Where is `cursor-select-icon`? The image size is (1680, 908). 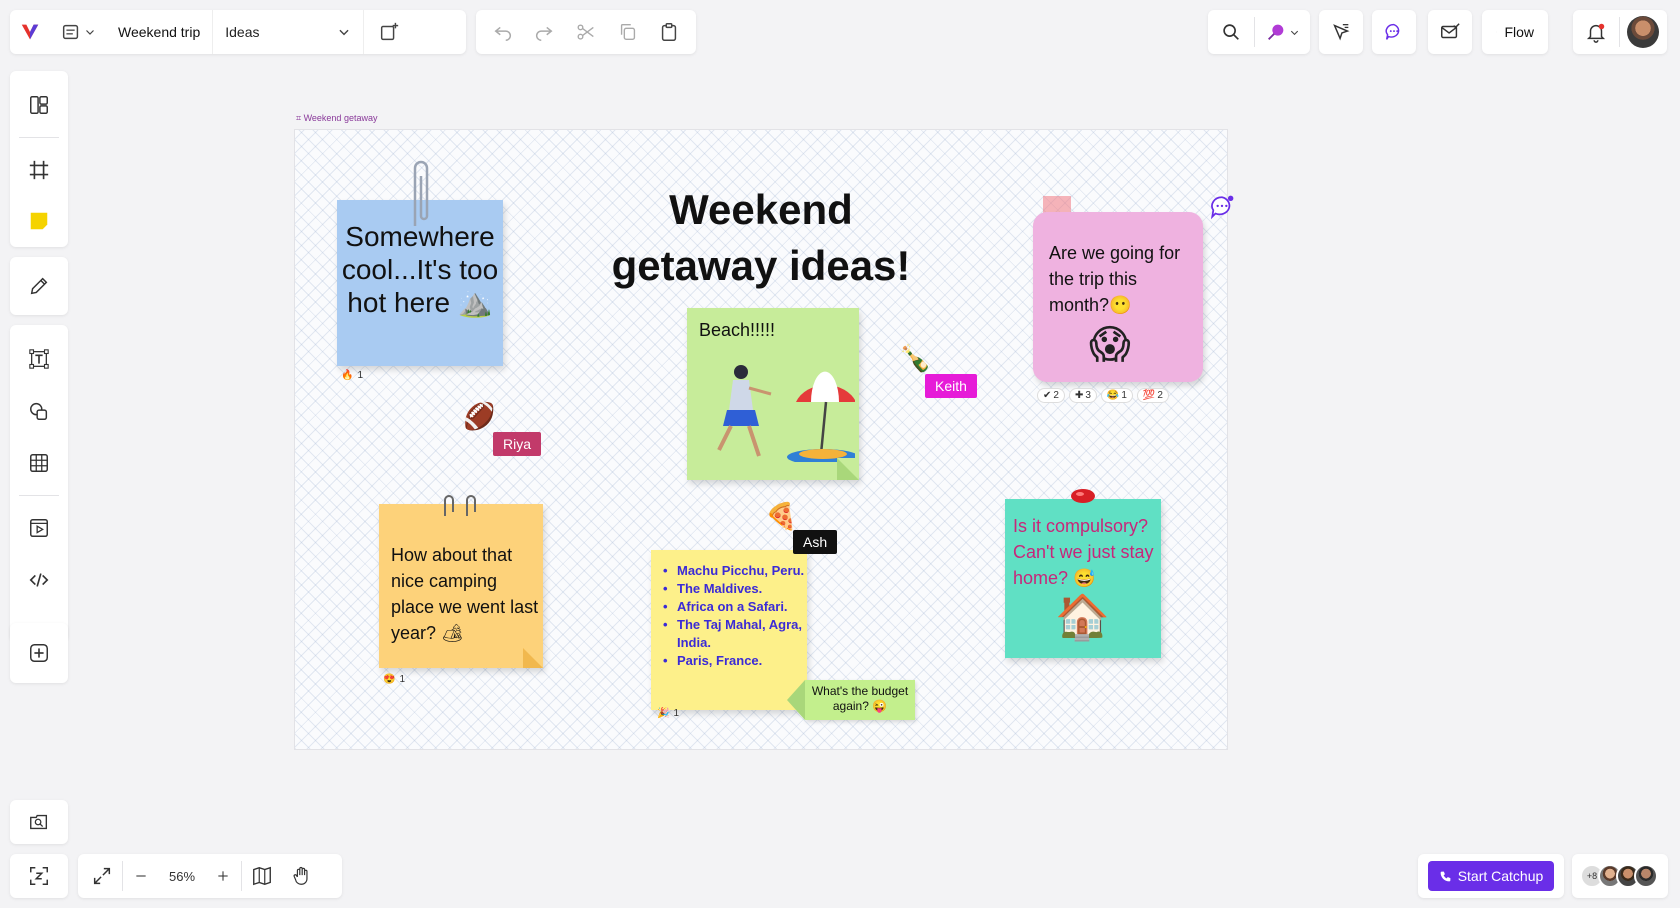
cursor-select-icon is located at coordinates (1341, 32).